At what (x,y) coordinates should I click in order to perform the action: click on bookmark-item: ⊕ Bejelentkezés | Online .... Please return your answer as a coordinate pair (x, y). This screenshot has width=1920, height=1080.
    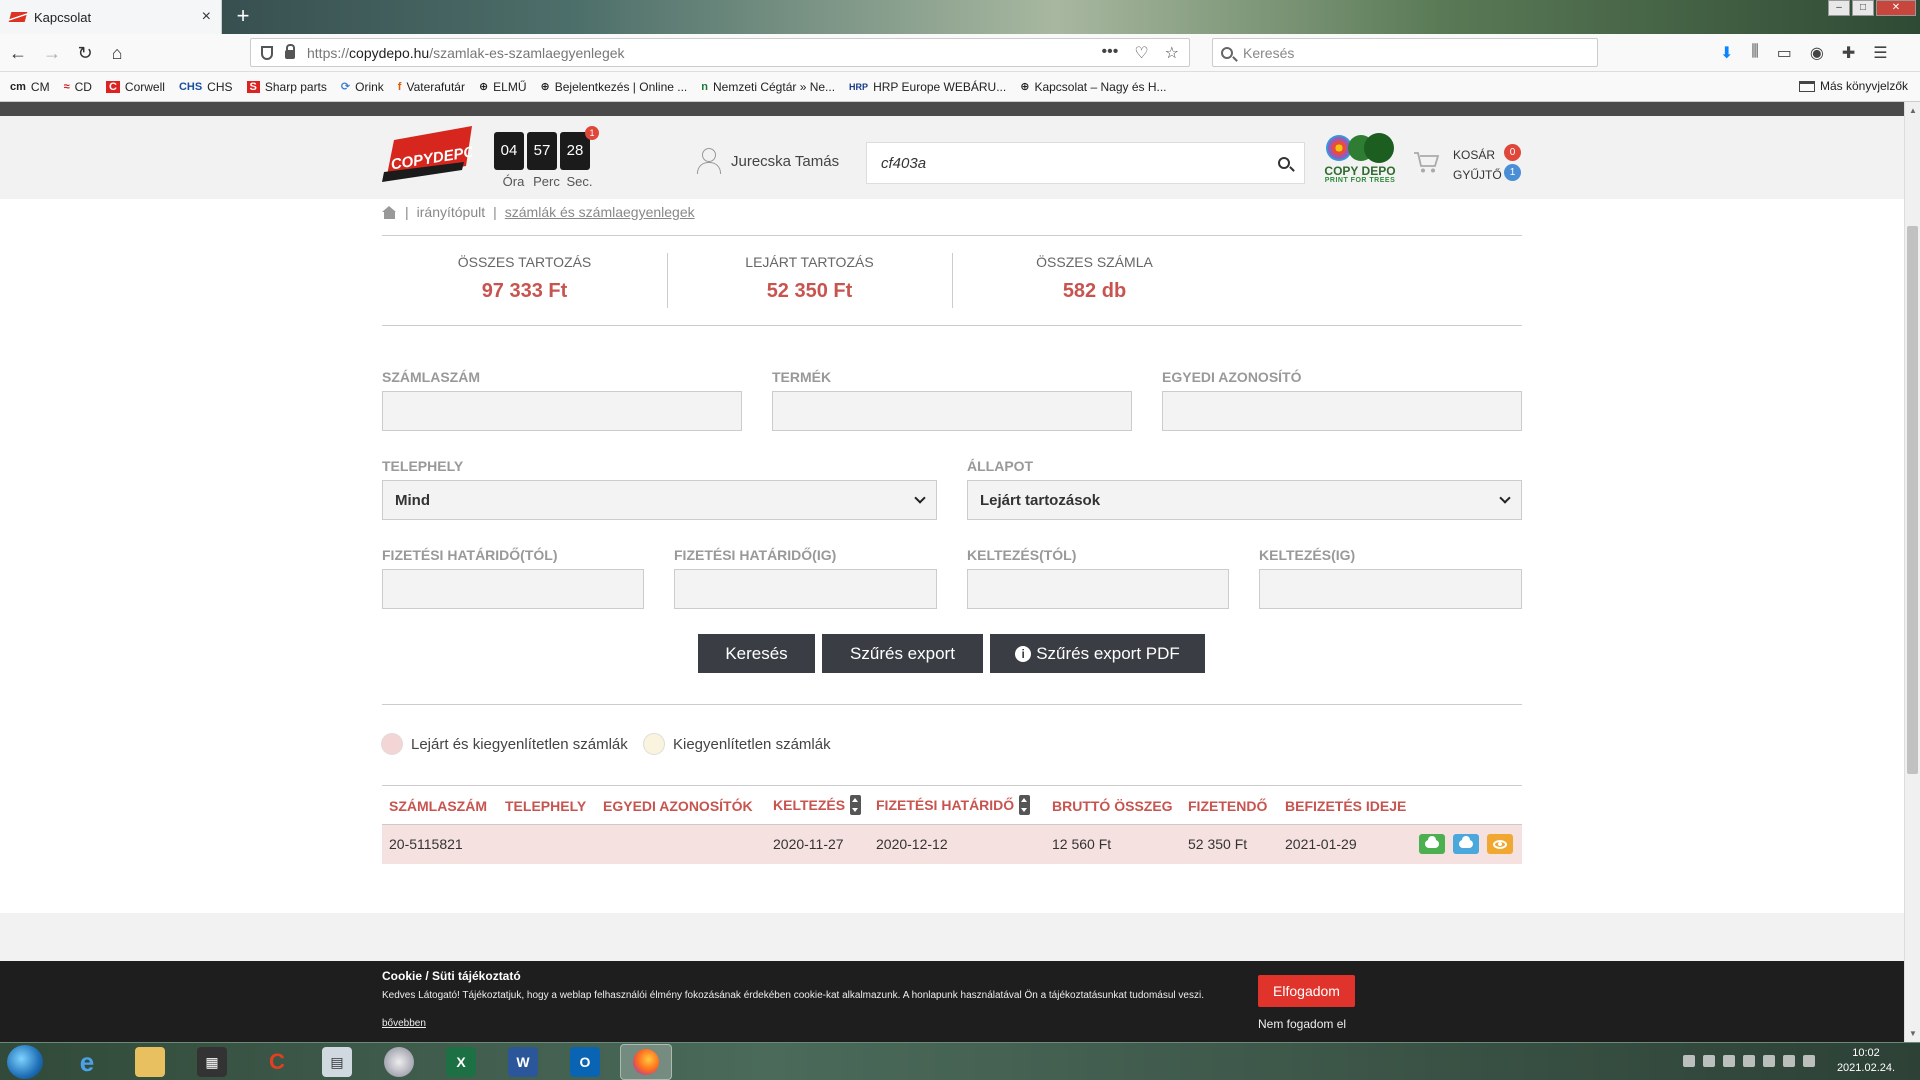
    Looking at the image, I should click on (614, 87).